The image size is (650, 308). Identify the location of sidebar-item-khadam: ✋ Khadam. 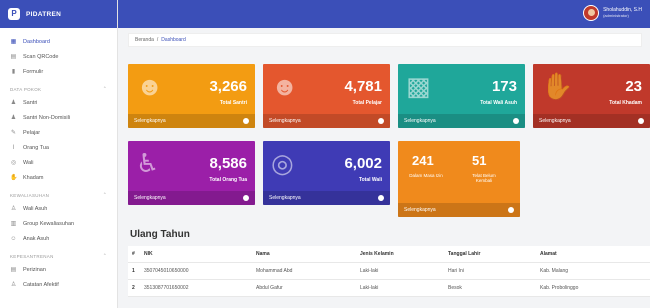
(58, 177).